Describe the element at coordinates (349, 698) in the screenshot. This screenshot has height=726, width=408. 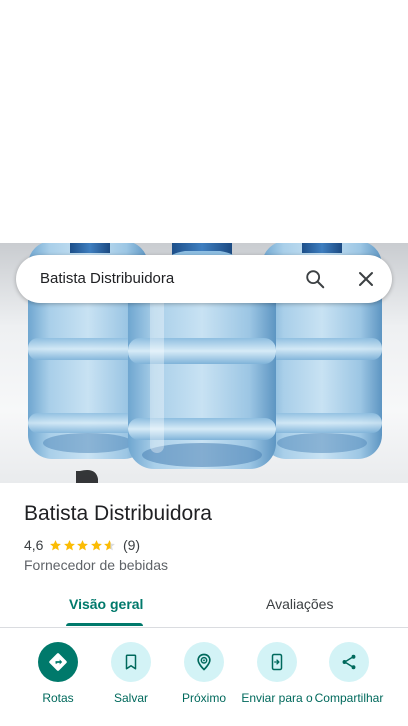
I see `share-label: Compartilhar` at that location.